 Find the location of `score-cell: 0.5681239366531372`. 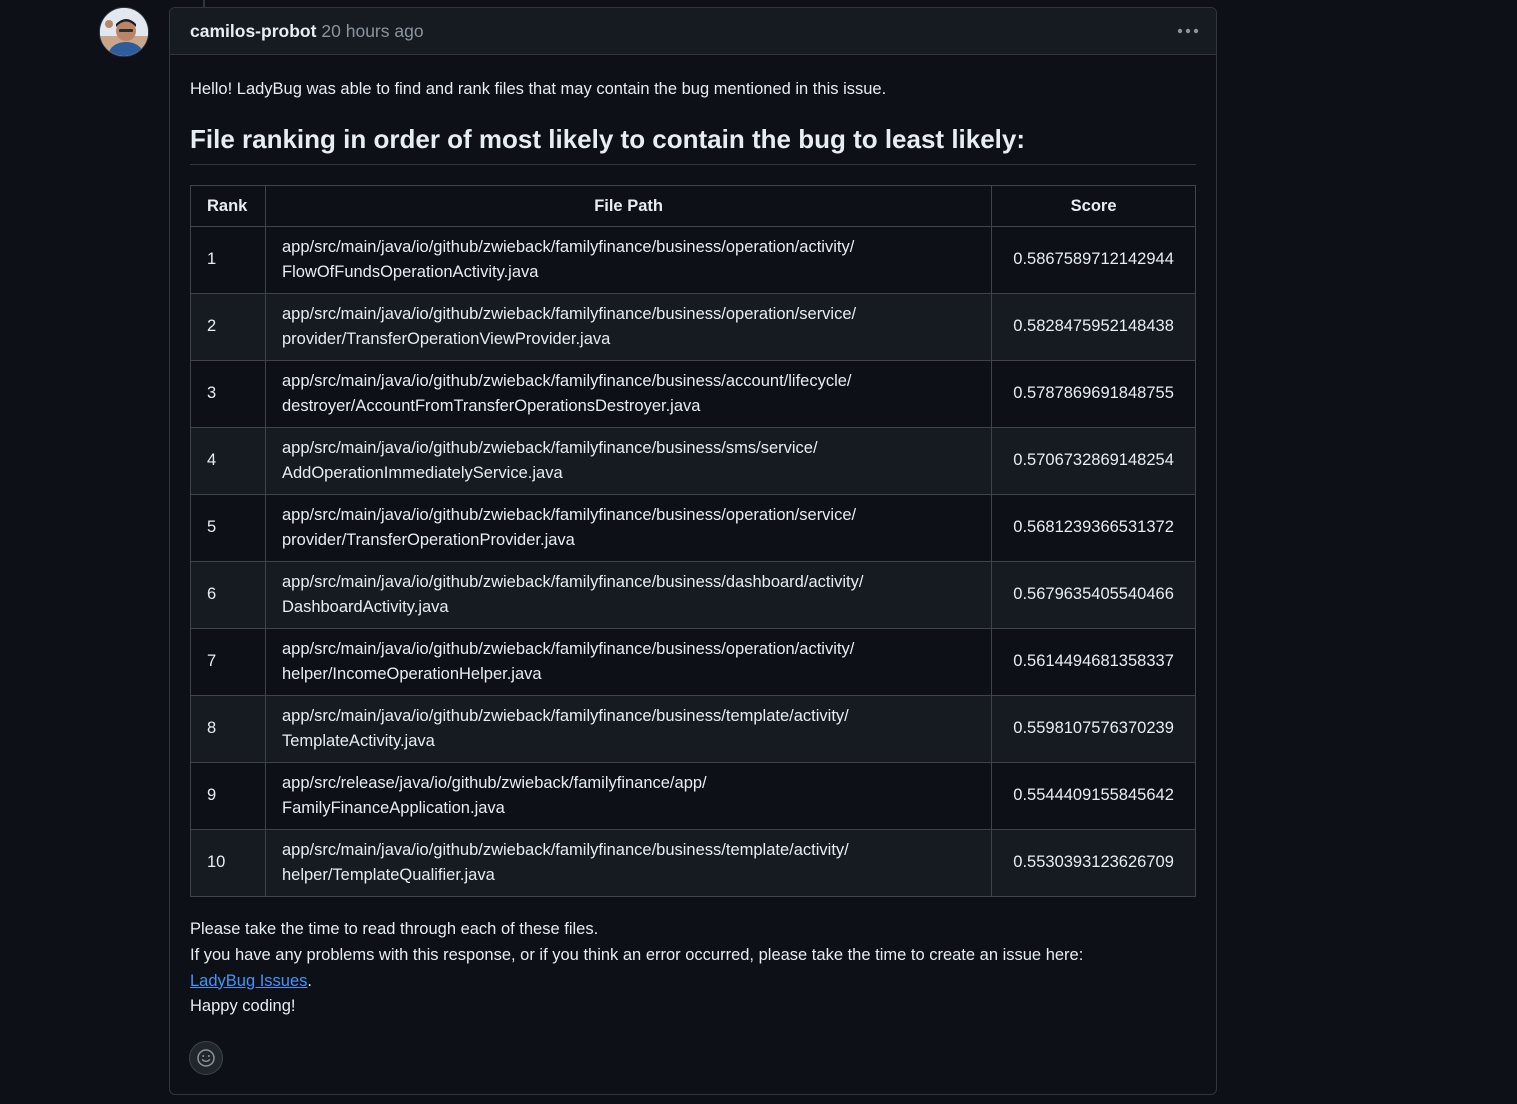

score-cell: 0.5681239366531372 is located at coordinates (1093, 528).